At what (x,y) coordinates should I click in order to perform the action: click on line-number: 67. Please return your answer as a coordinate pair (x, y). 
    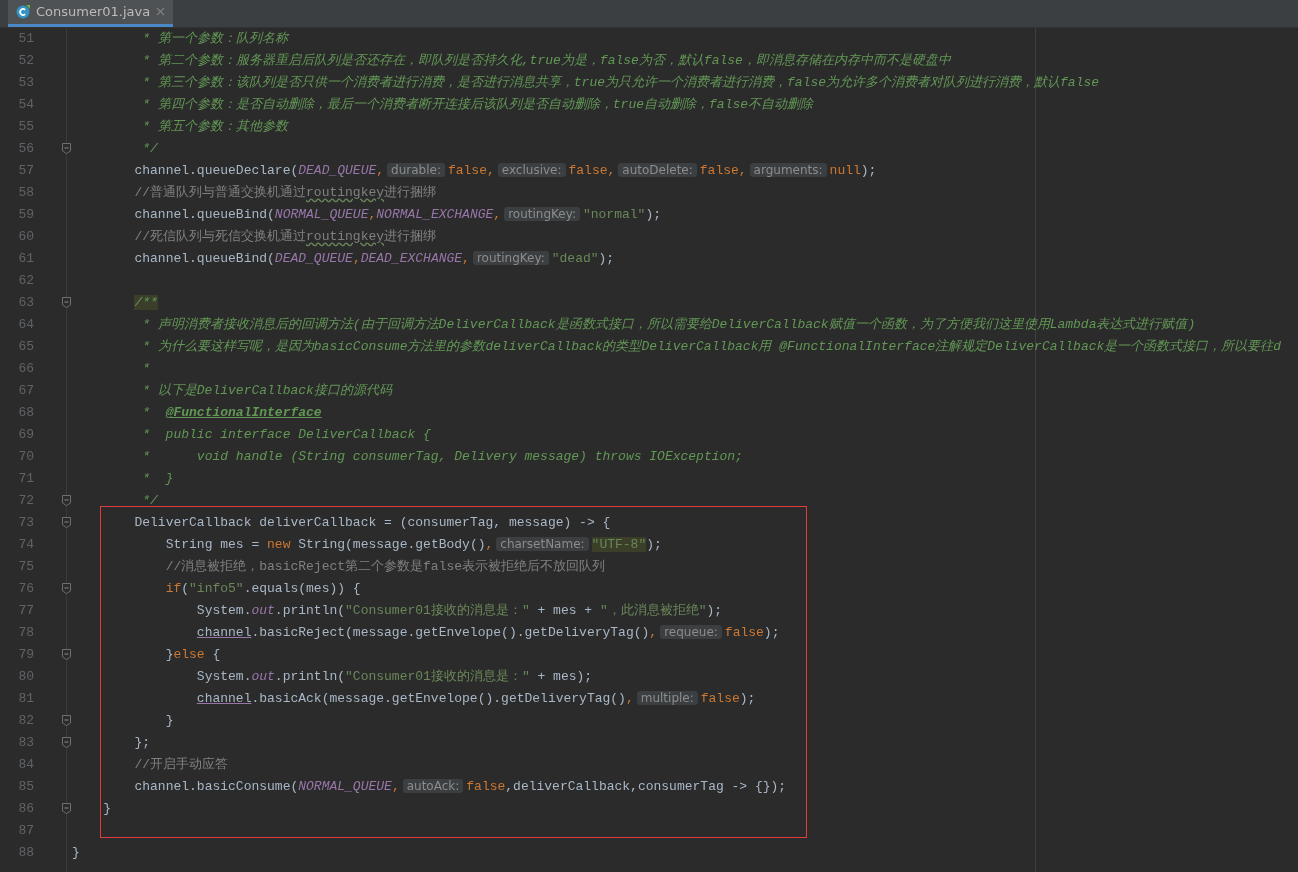
    Looking at the image, I should click on (25, 391).